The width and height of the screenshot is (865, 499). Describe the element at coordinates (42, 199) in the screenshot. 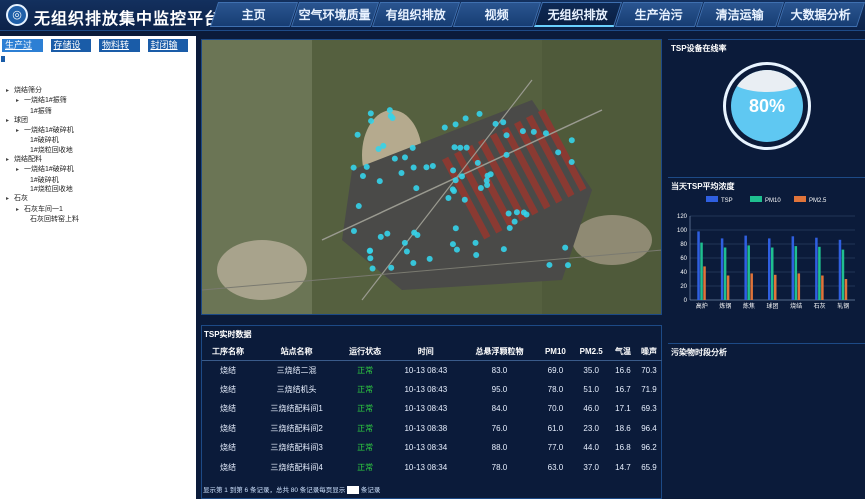

I see `tree-node: ▸ 石灰` at that location.